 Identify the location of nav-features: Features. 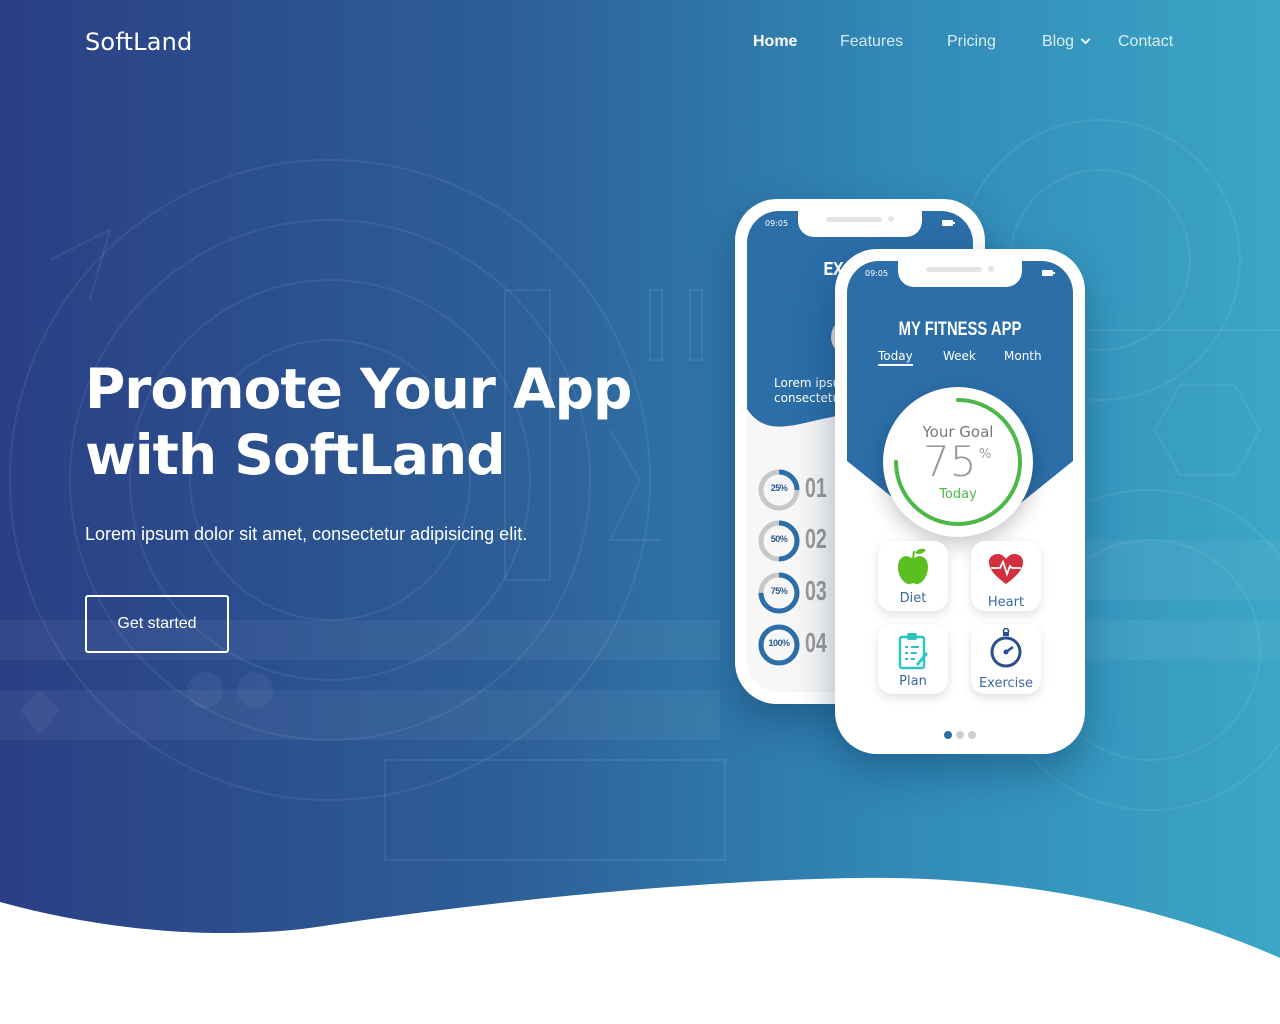
(871, 42).